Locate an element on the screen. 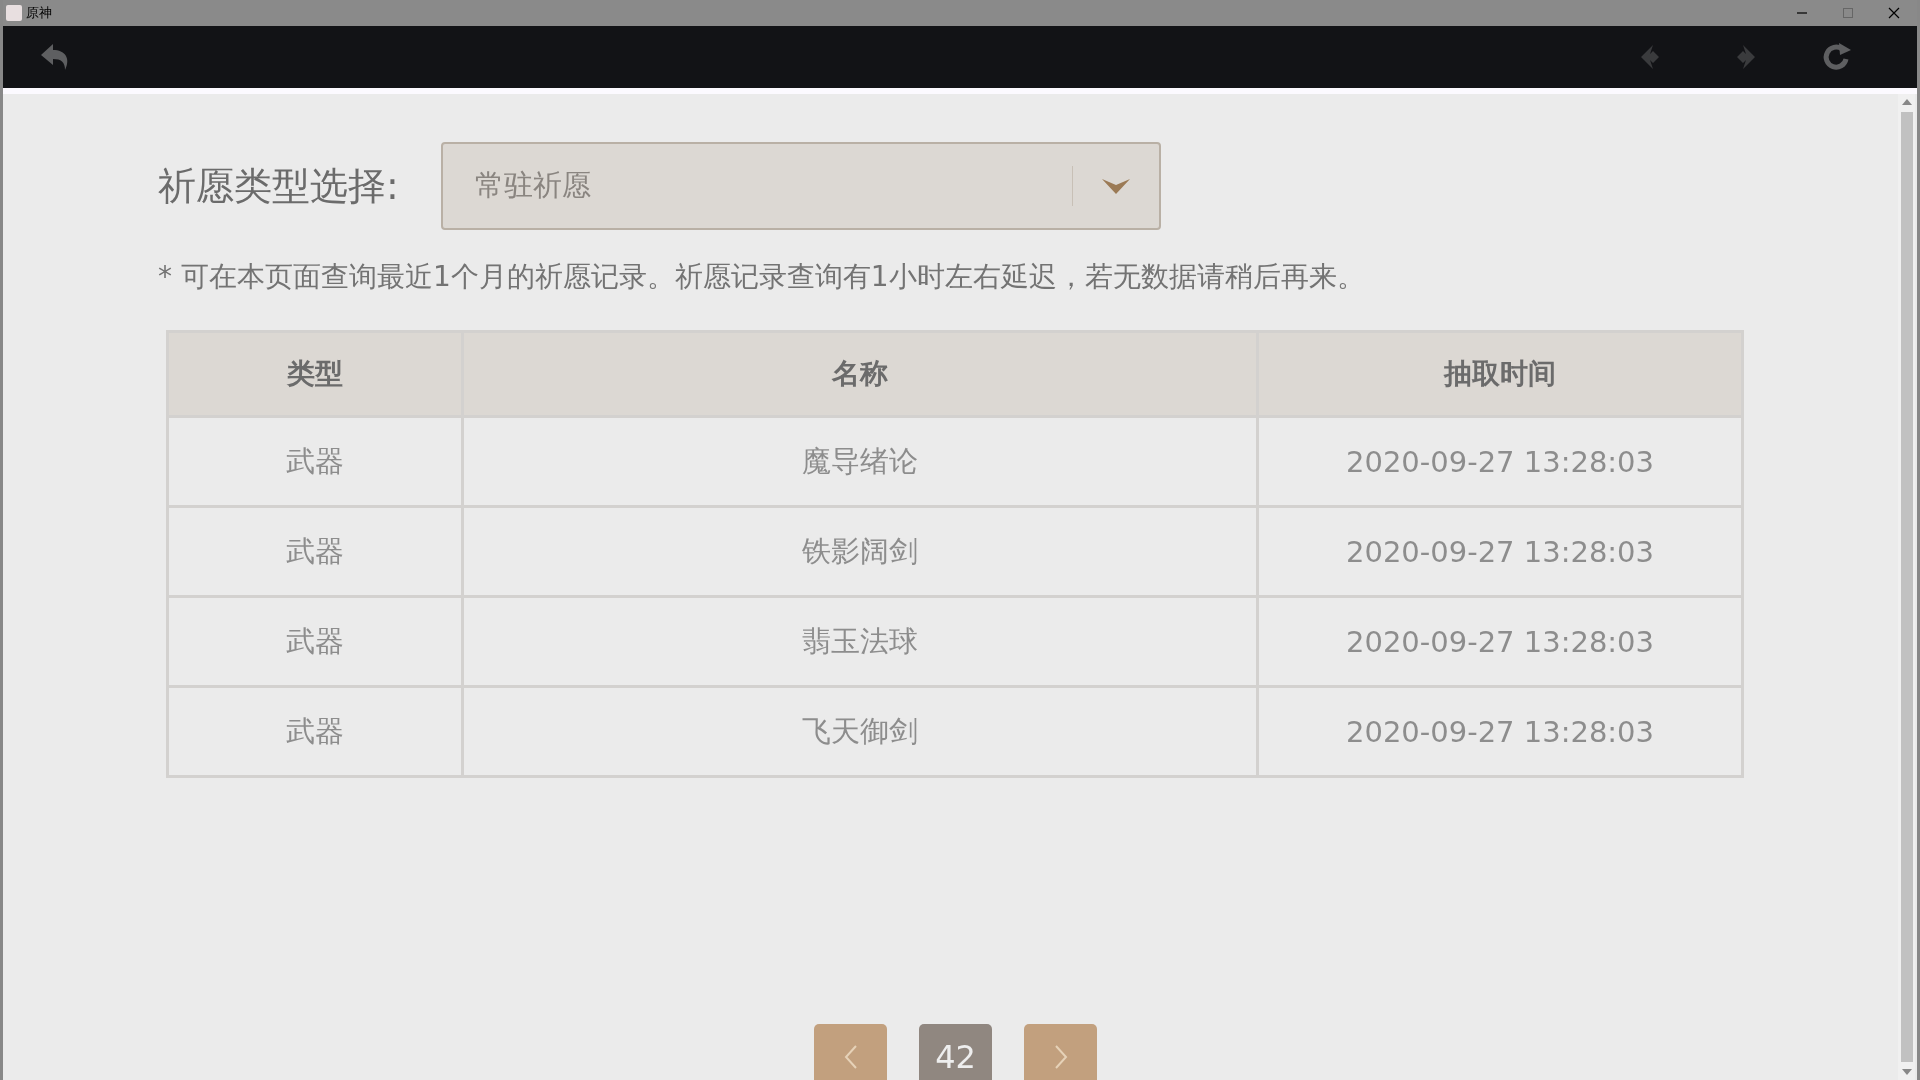 The width and height of the screenshot is (1920, 1080). column-header: 抽取时间 is located at coordinates (1500, 374).